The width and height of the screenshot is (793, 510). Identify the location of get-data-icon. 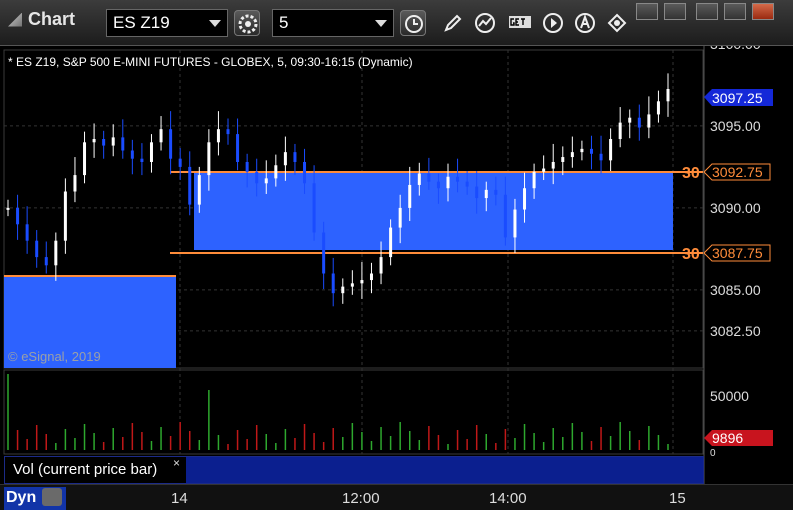
(520, 22).